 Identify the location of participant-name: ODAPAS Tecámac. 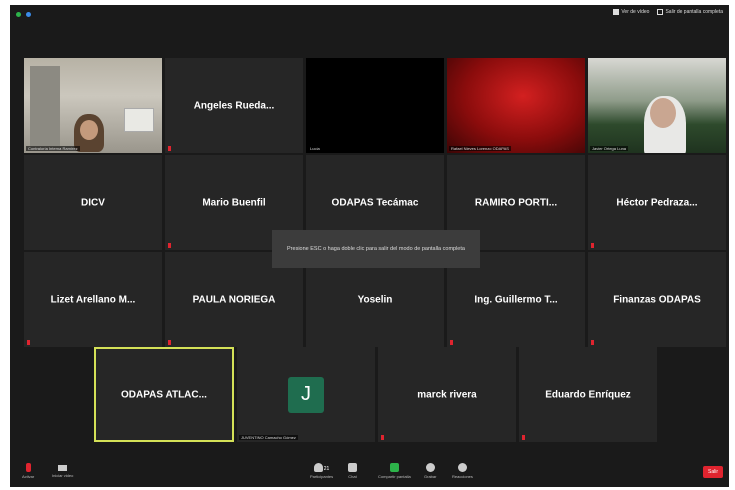
(375, 202).